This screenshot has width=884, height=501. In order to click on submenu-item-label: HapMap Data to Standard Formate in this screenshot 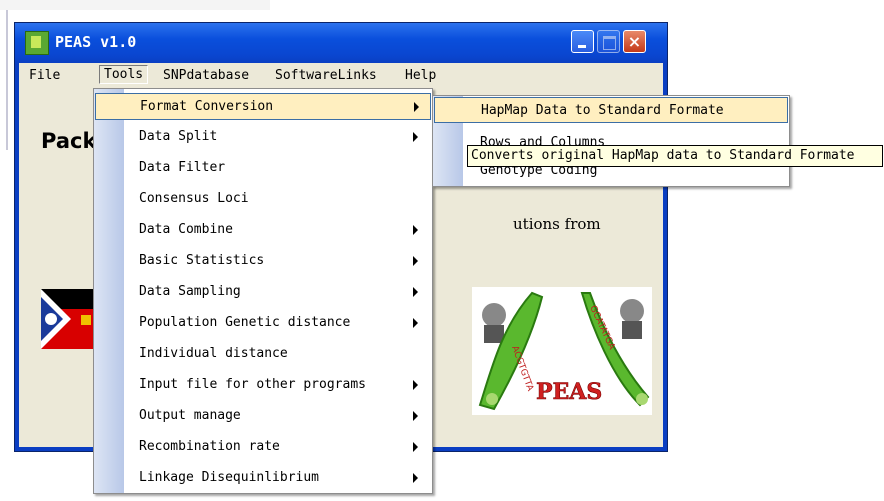, I will do `click(602, 110)`.